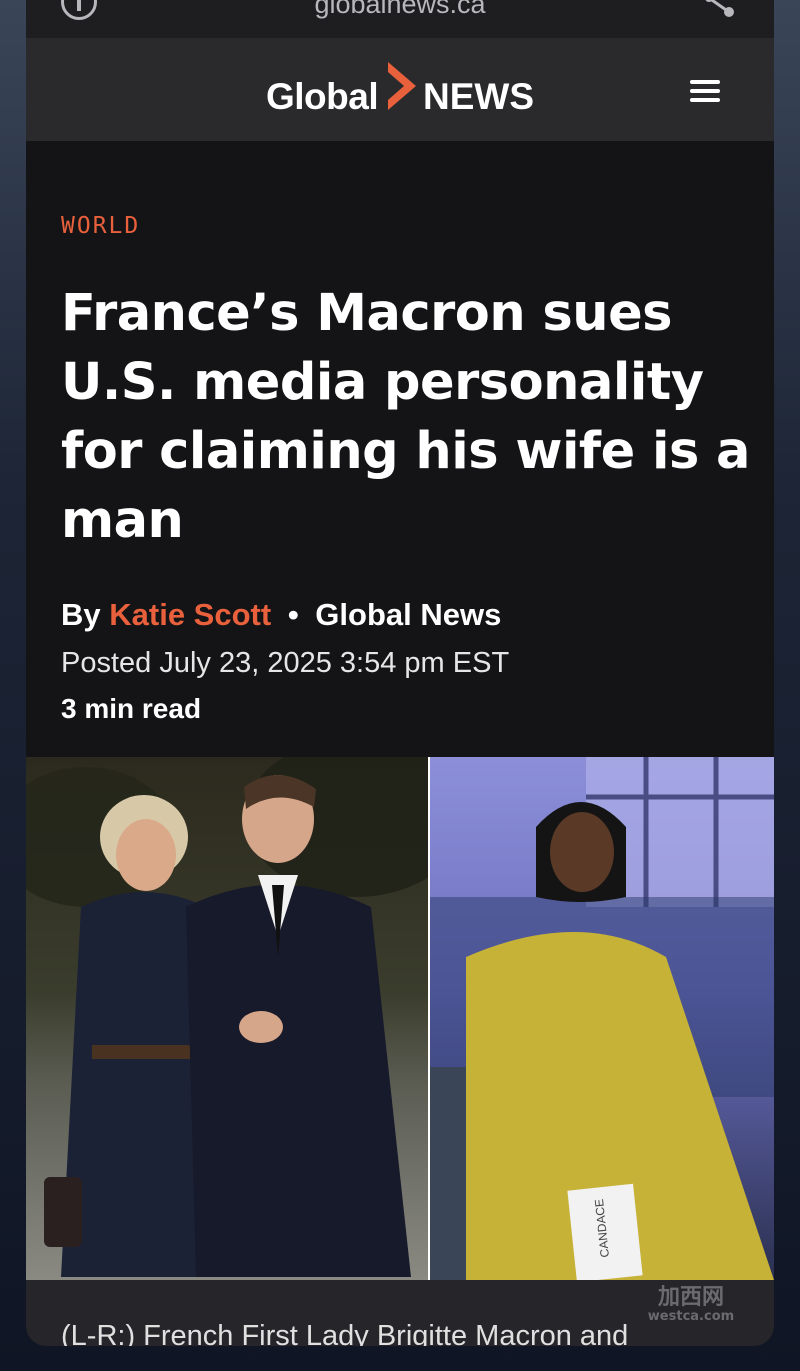 The image size is (800, 1371). What do you see at coordinates (285, 663) in the screenshot?
I see `posted-date: Posted July 23, 2025 3:54 pm EST` at bounding box center [285, 663].